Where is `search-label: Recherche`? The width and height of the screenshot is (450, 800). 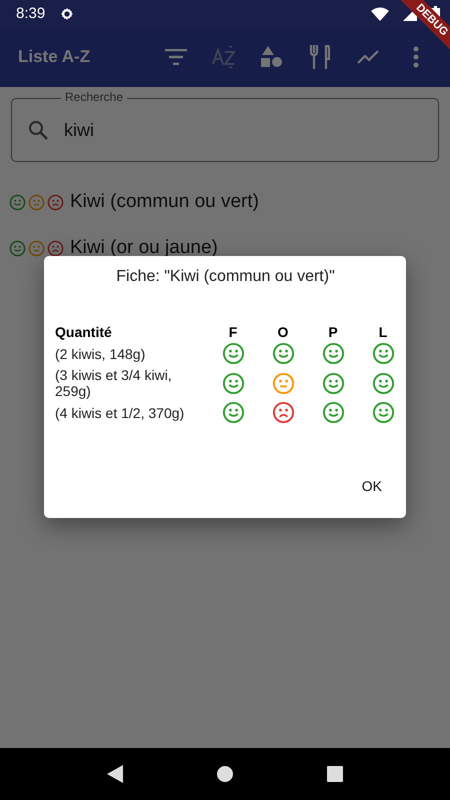 search-label: Recherche is located at coordinates (94, 97).